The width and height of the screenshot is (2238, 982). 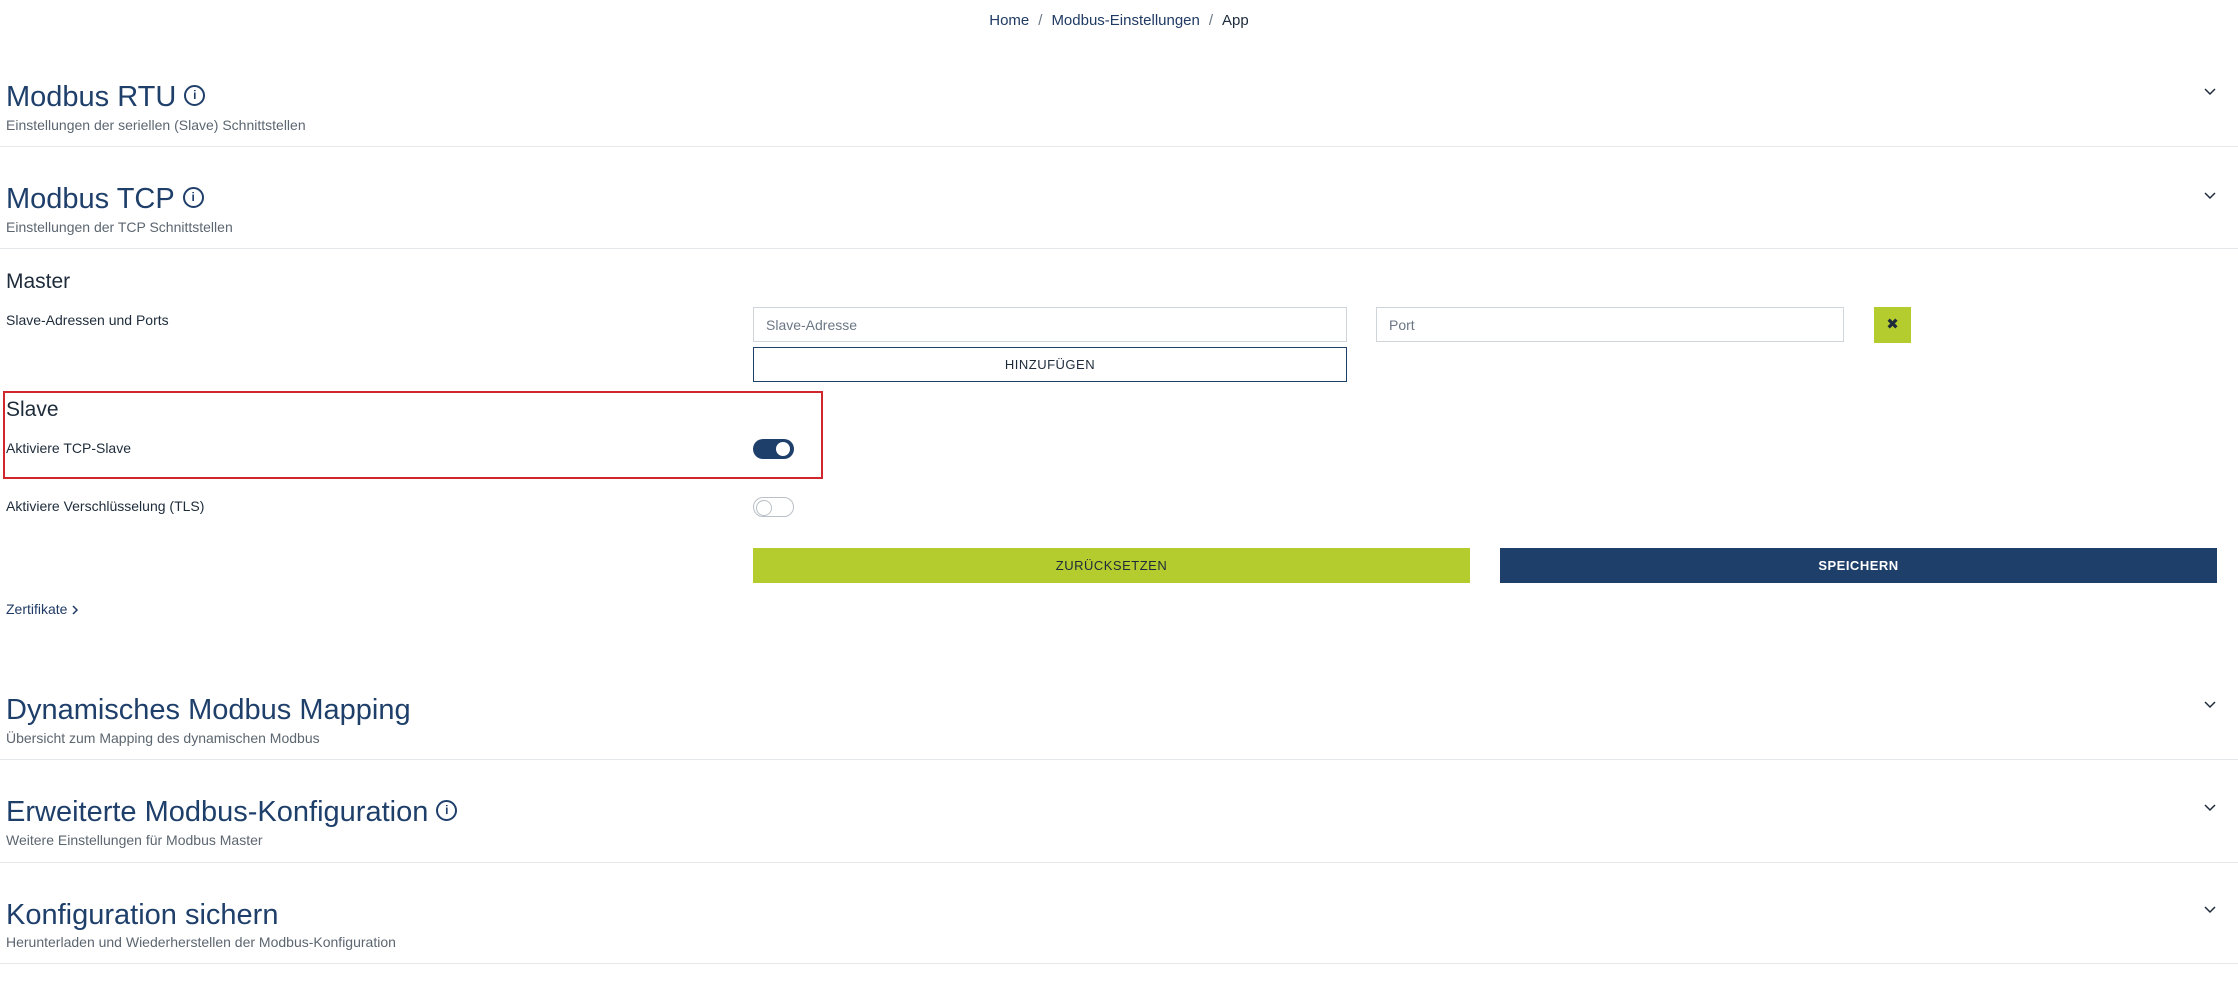 What do you see at coordinates (1610, 324) in the screenshot?
I see `port-input` at bounding box center [1610, 324].